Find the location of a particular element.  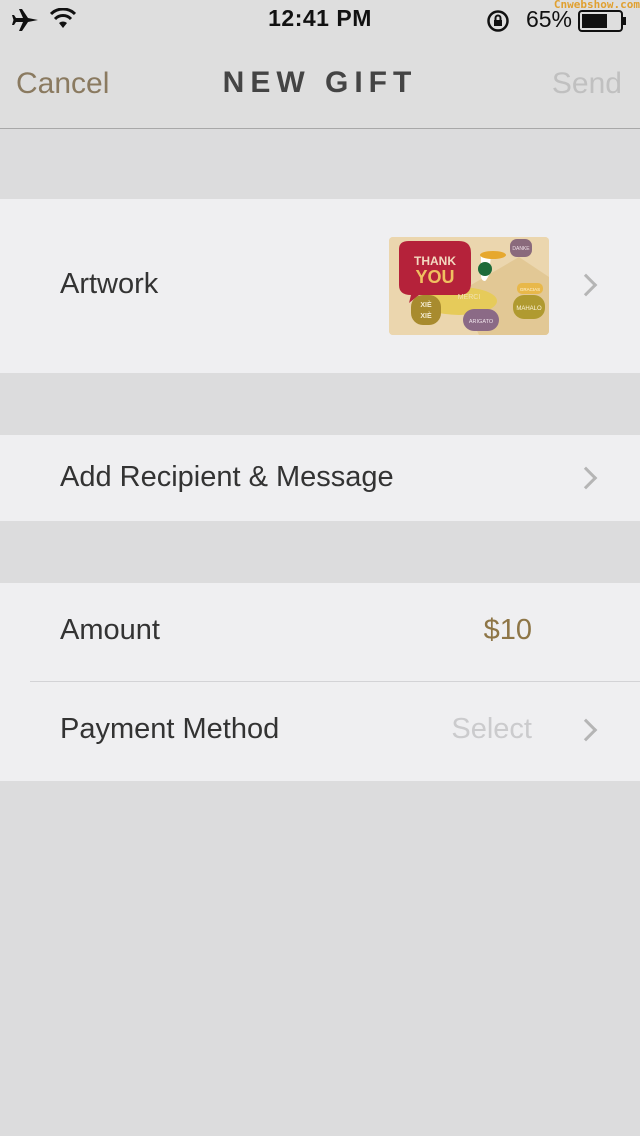

amount-label: Amount is located at coordinates (110, 630).